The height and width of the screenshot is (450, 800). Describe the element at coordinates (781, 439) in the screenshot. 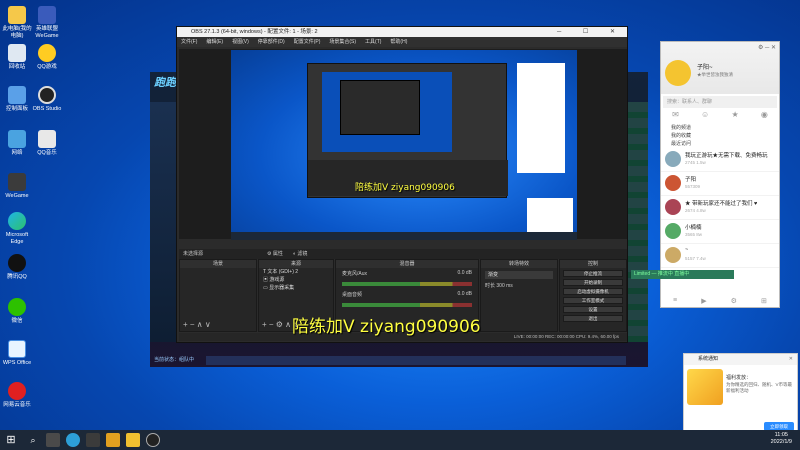

I see `system-clock: 11:05 2022/1/9` at that location.